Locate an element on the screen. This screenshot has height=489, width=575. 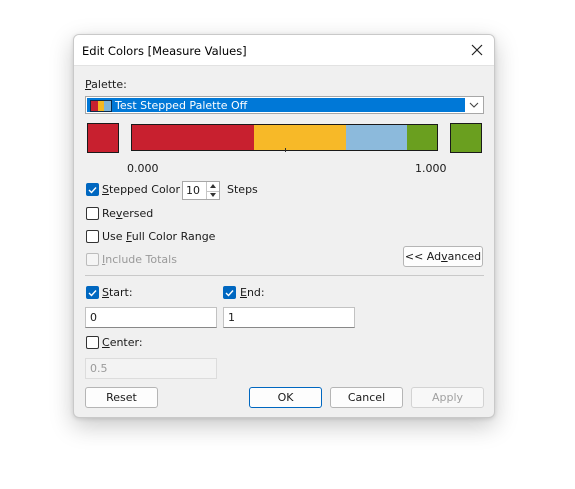
start-value-input is located at coordinates (151, 317).